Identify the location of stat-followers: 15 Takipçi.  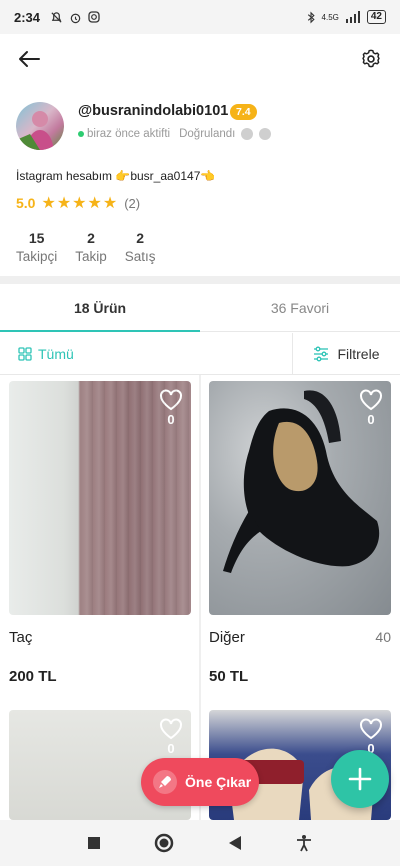
(36, 247).